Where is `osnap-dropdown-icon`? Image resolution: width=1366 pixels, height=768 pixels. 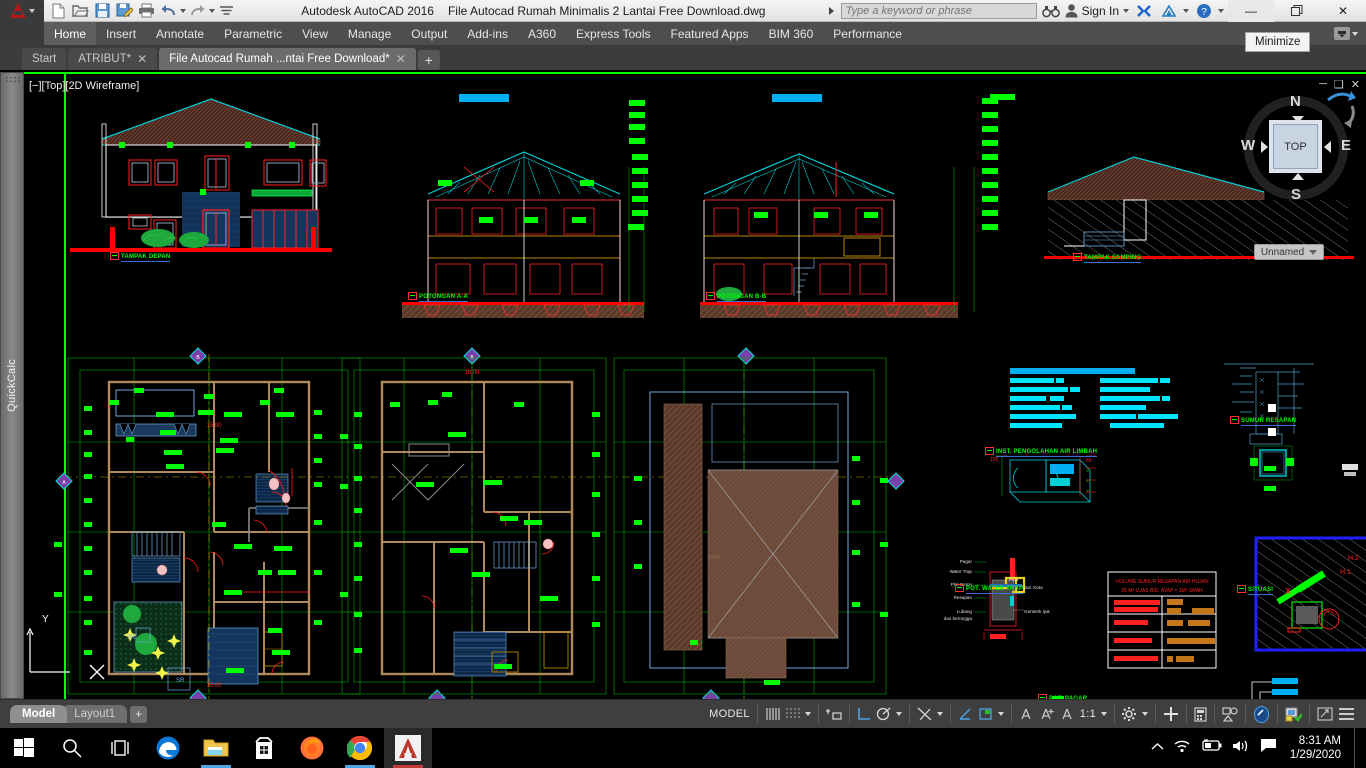
osnap-dropdown-icon is located at coordinates (939, 714).